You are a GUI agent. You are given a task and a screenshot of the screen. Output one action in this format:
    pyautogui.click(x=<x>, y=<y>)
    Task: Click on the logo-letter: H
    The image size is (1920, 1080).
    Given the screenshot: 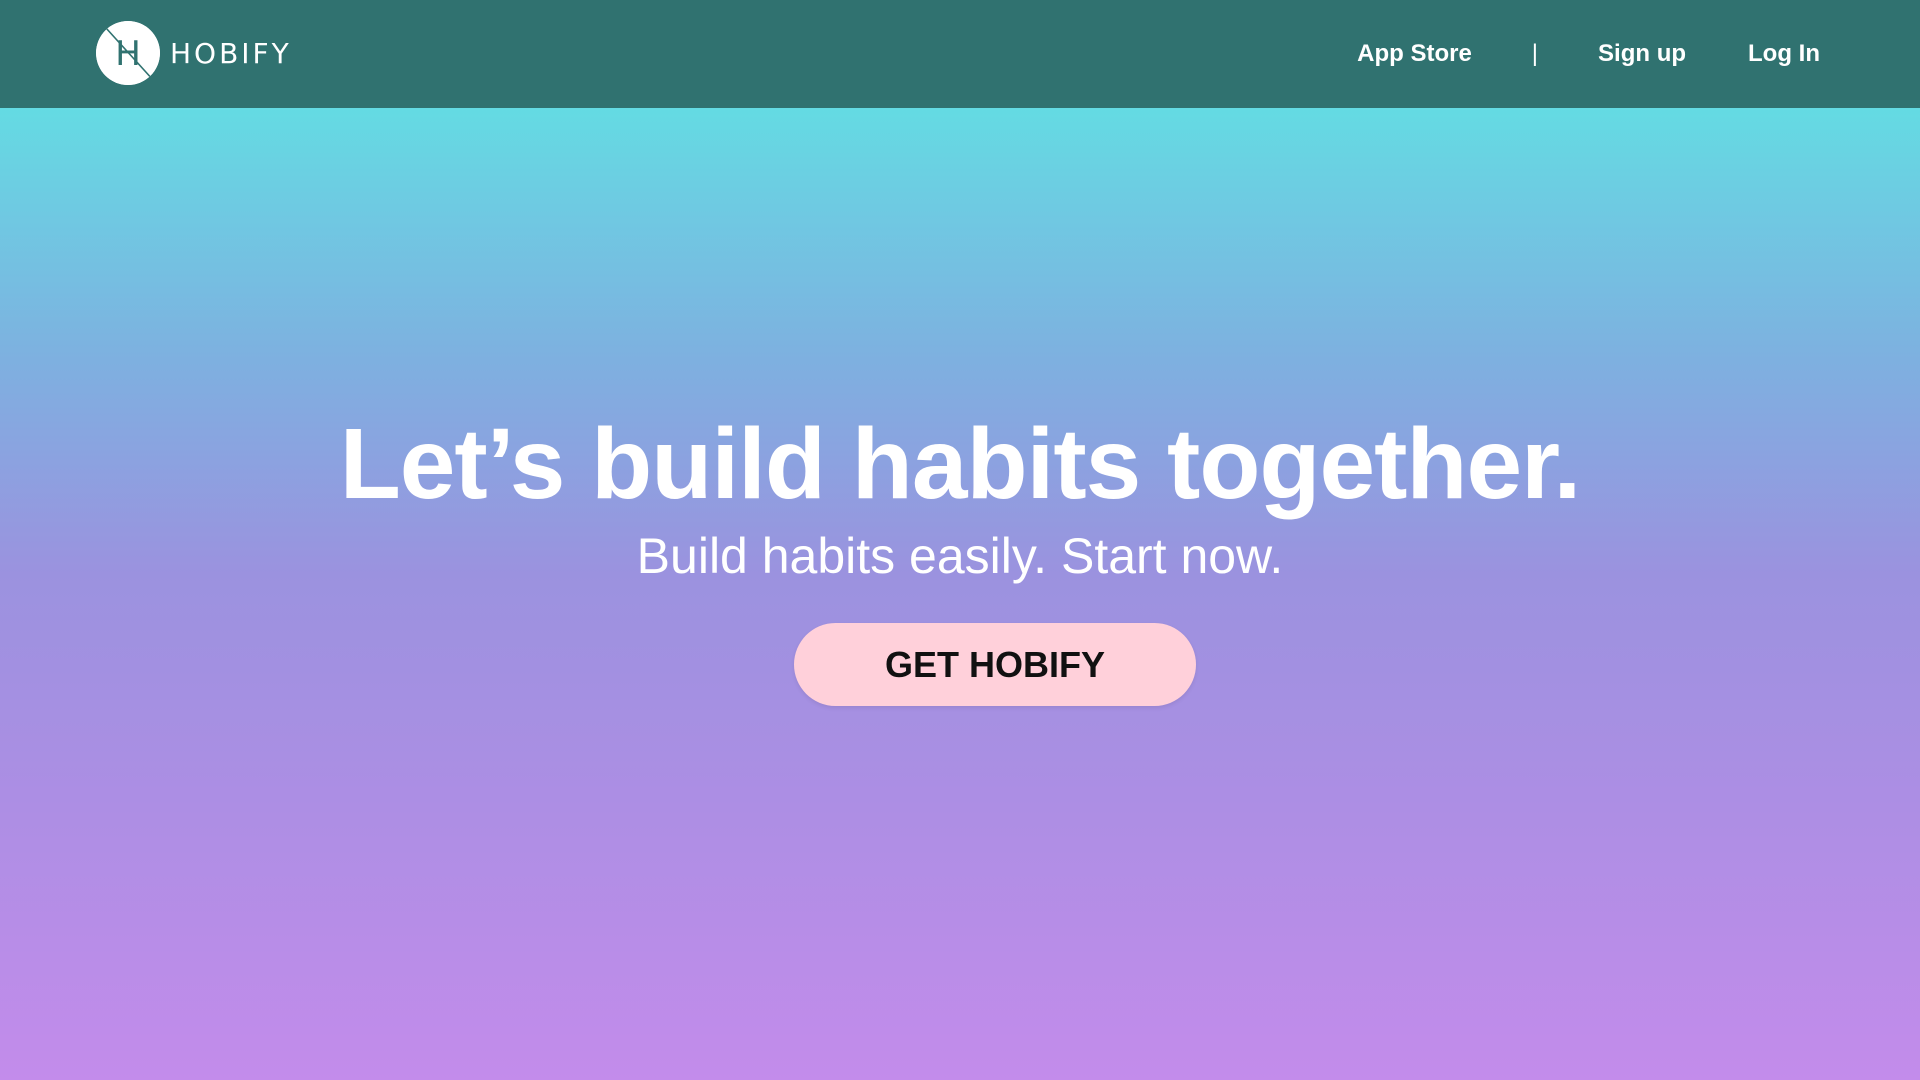 What is the action you would take?
    pyautogui.click(x=128, y=54)
    